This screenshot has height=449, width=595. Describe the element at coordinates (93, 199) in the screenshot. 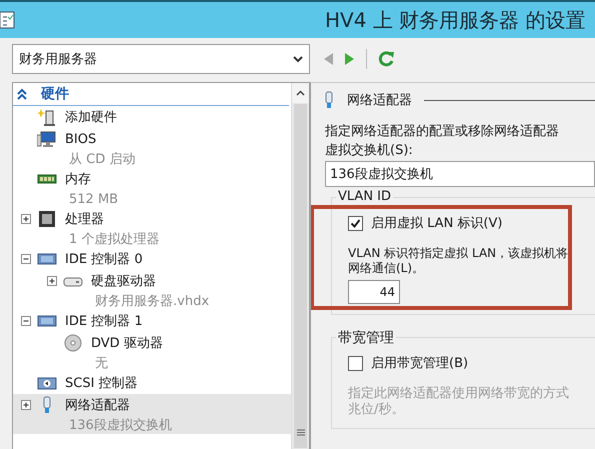

I see `item-detail: 512 MB` at that location.